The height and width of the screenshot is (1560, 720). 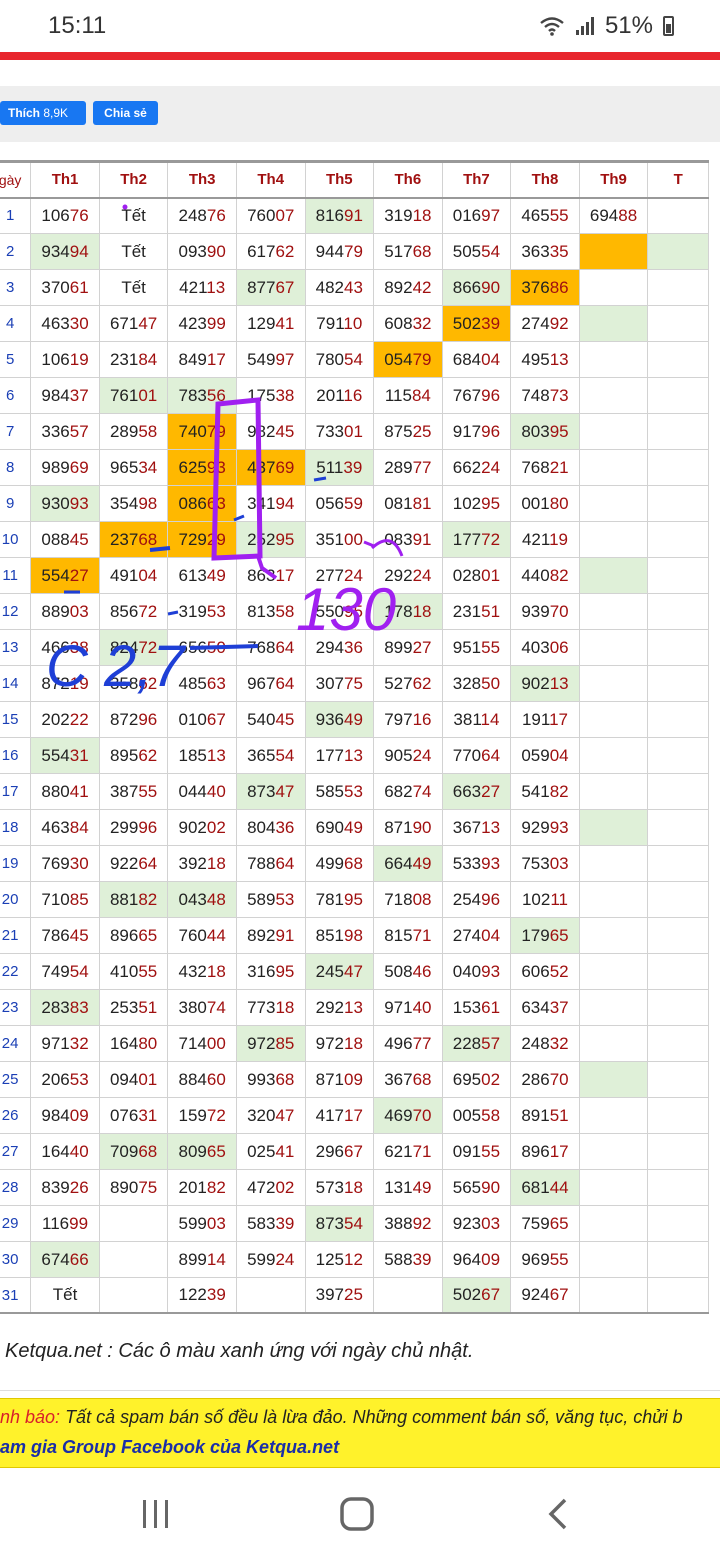 I want to click on result-cell: 78645, so click(x=65, y=935).